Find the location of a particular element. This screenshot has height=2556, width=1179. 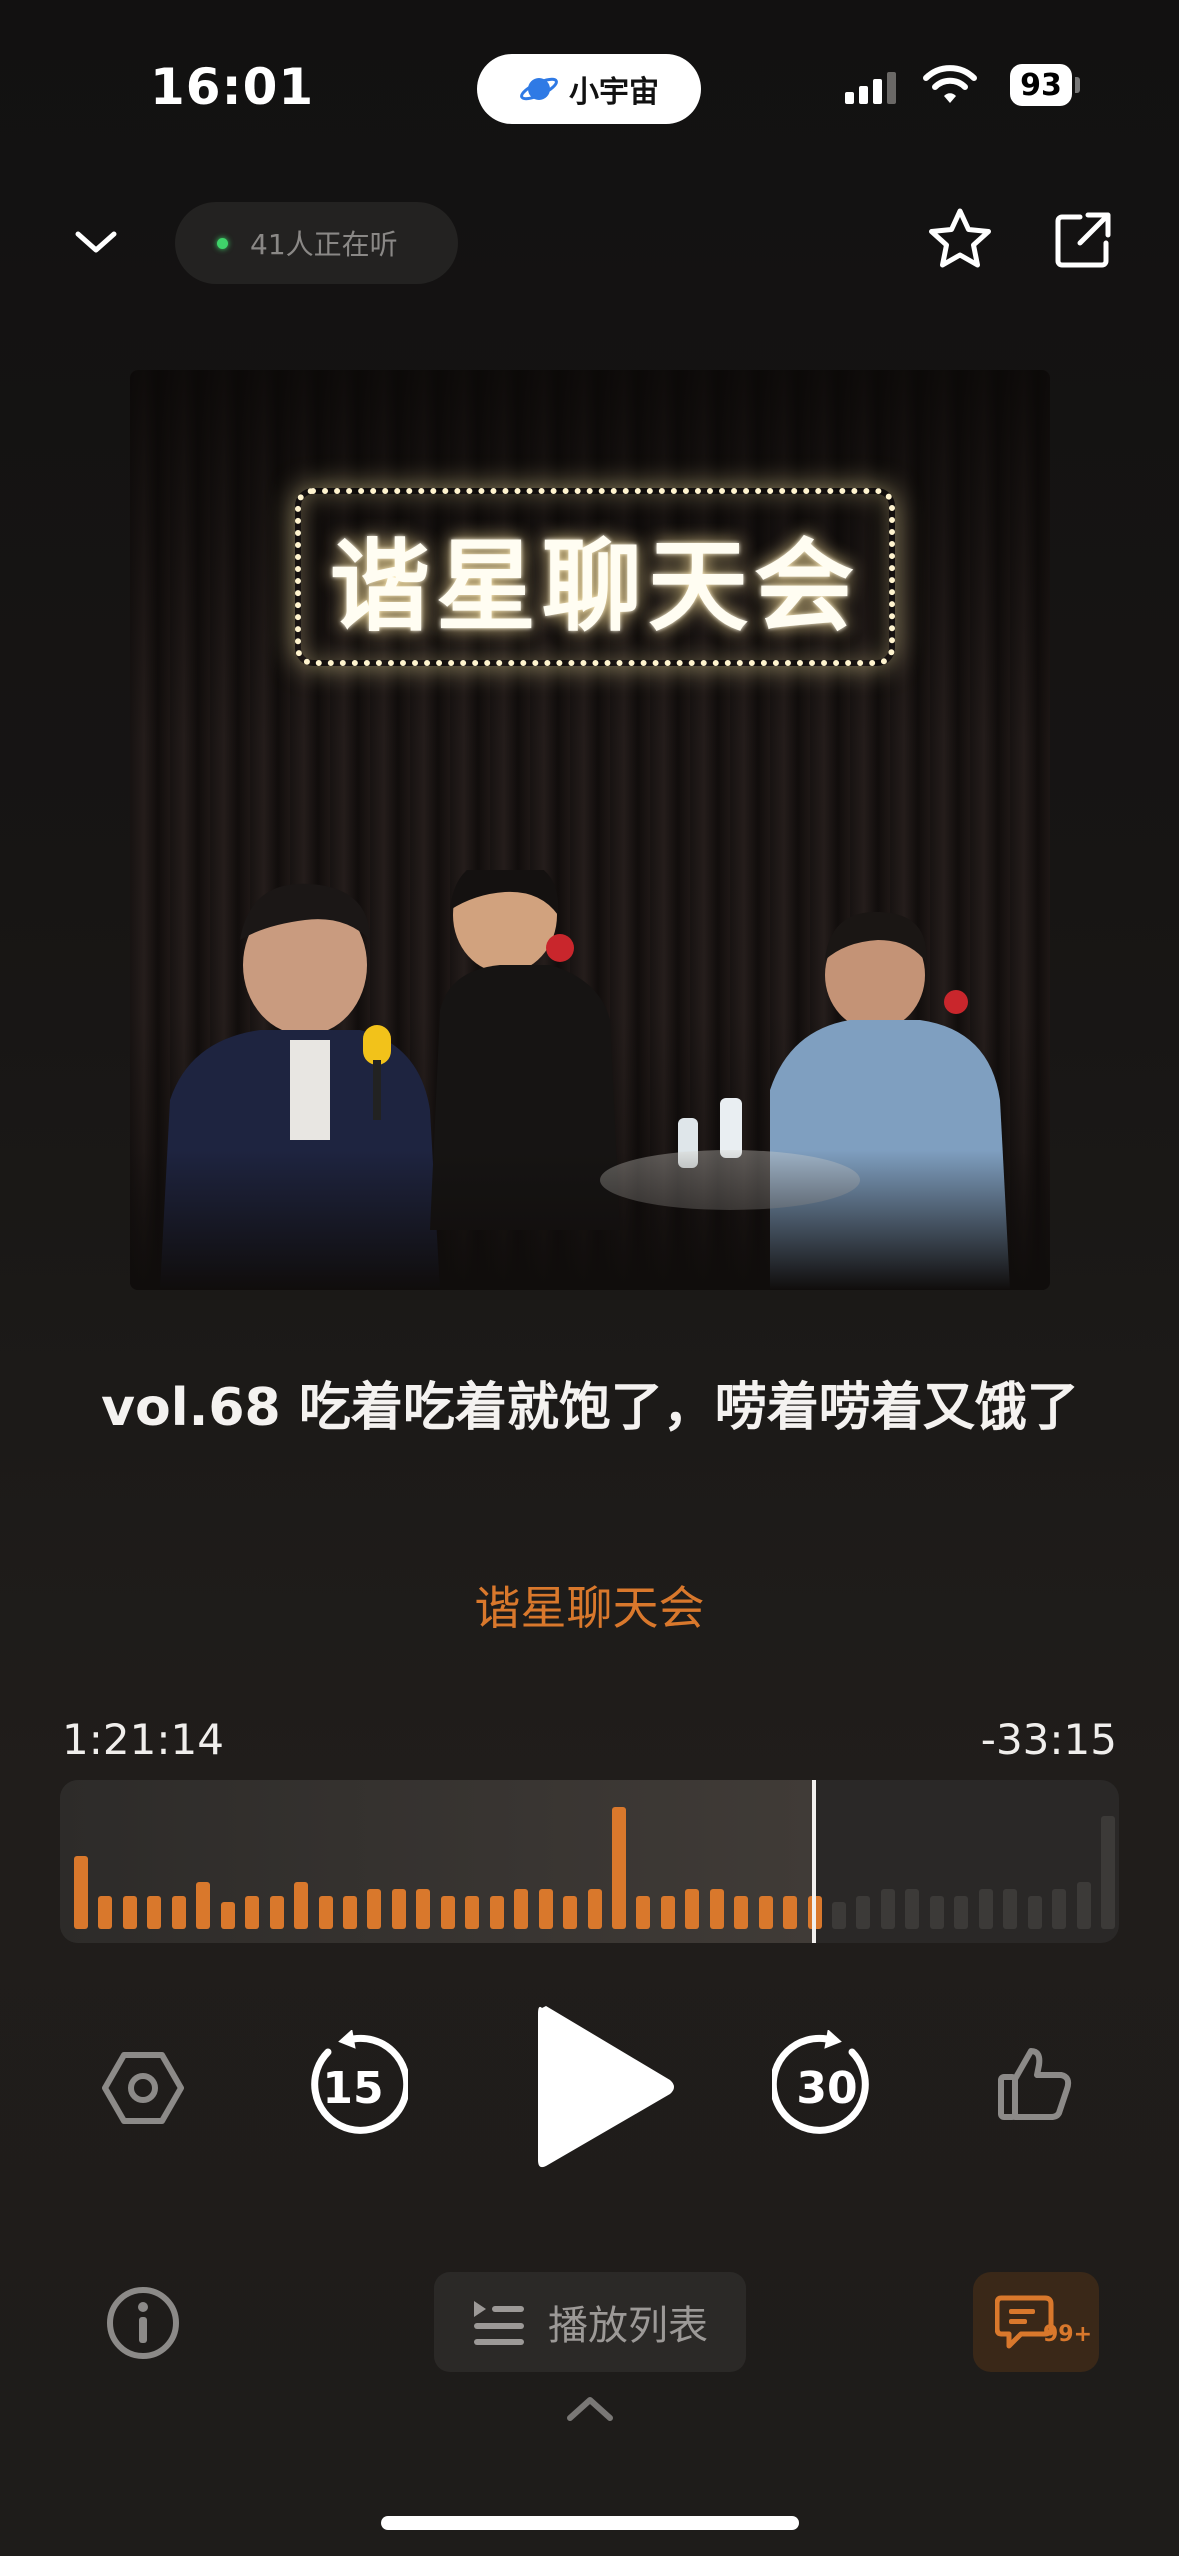

expand-up-chevron-icon is located at coordinates (590, 2410).